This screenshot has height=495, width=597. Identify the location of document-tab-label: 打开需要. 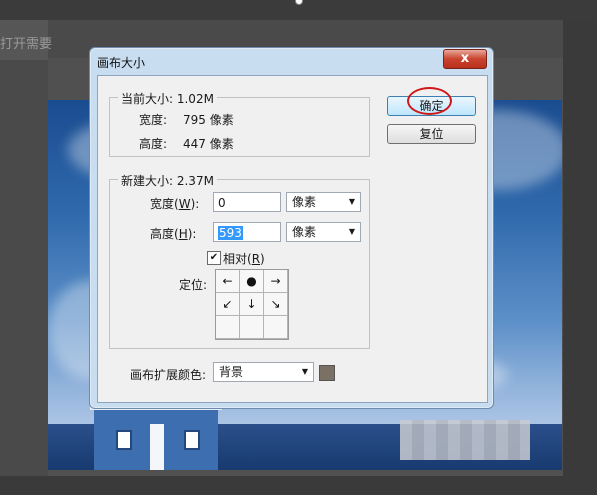
(26, 44).